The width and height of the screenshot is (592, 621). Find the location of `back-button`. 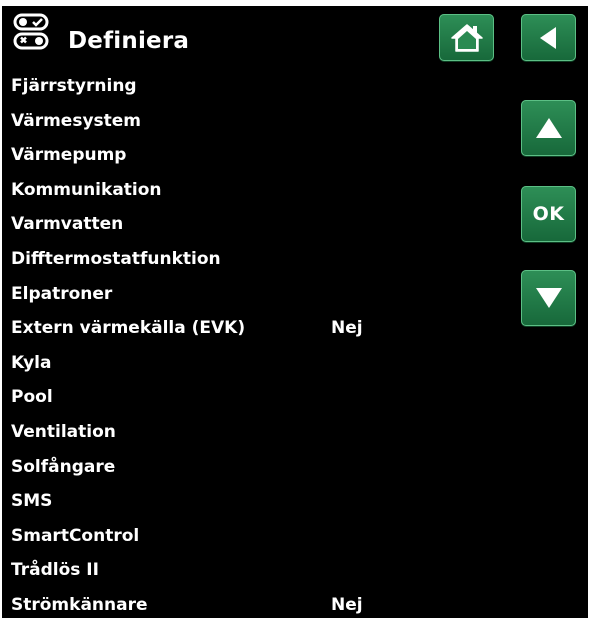

back-button is located at coordinates (548, 37).